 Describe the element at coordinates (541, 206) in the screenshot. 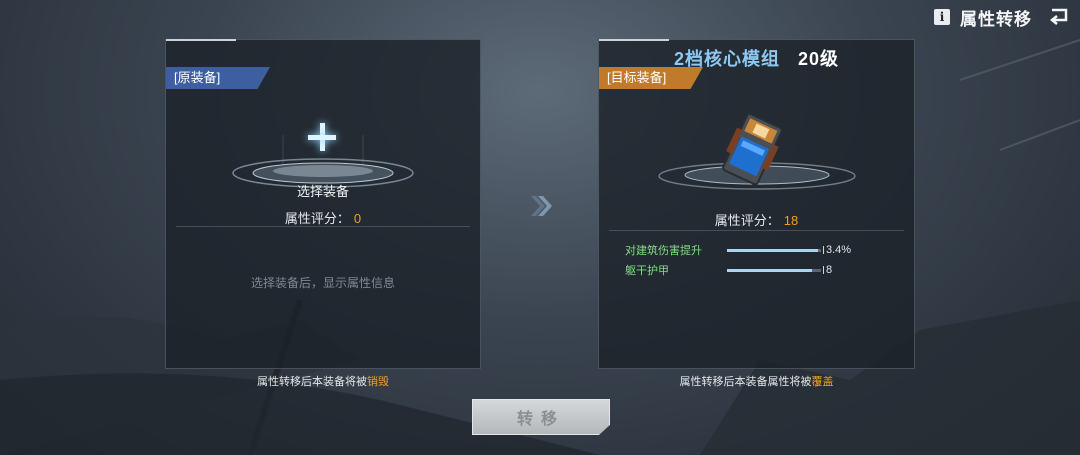

I see `double-chevron-right-icon` at that location.